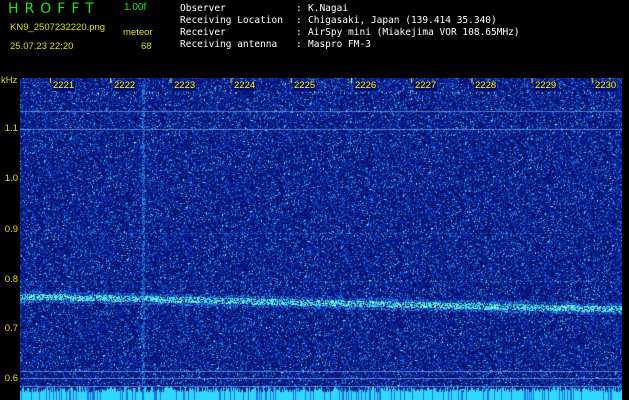 The width and height of the screenshot is (629, 400). I want to click on info-label: Receiving antenna, so click(229, 44).